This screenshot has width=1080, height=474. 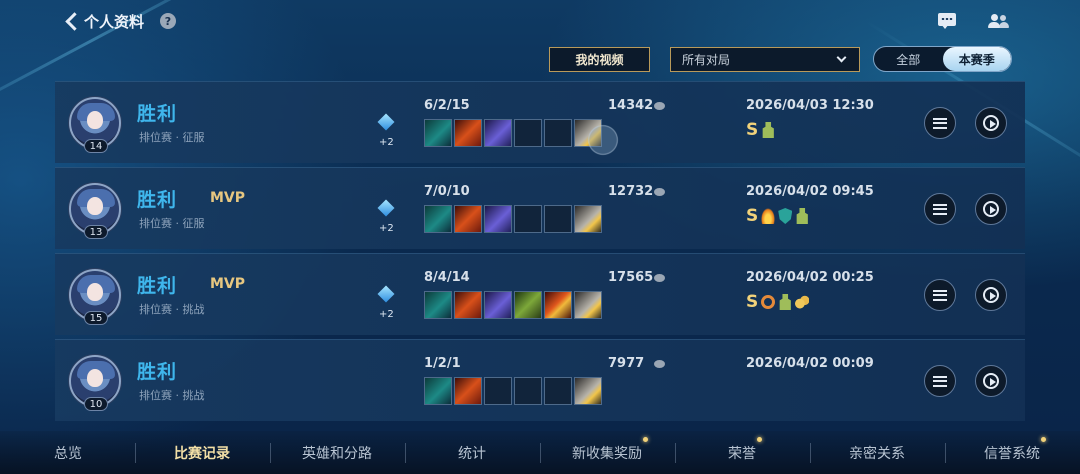 I want to click on tab-label: 荣誉, so click(x=742, y=453).